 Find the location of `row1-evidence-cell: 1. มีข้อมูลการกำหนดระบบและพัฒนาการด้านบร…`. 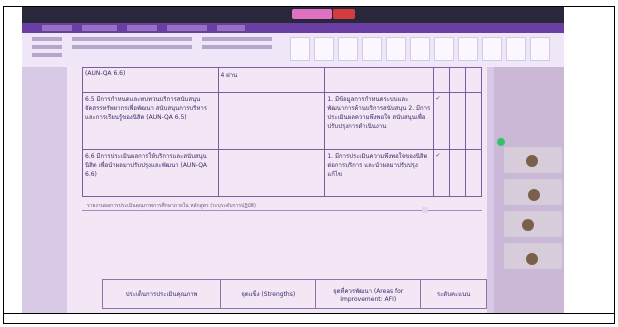

row1-evidence-cell: 1. มีข้อมูลการกำหนดระบบและพัฒนาการด้านบร… is located at coordinates (379, 121).